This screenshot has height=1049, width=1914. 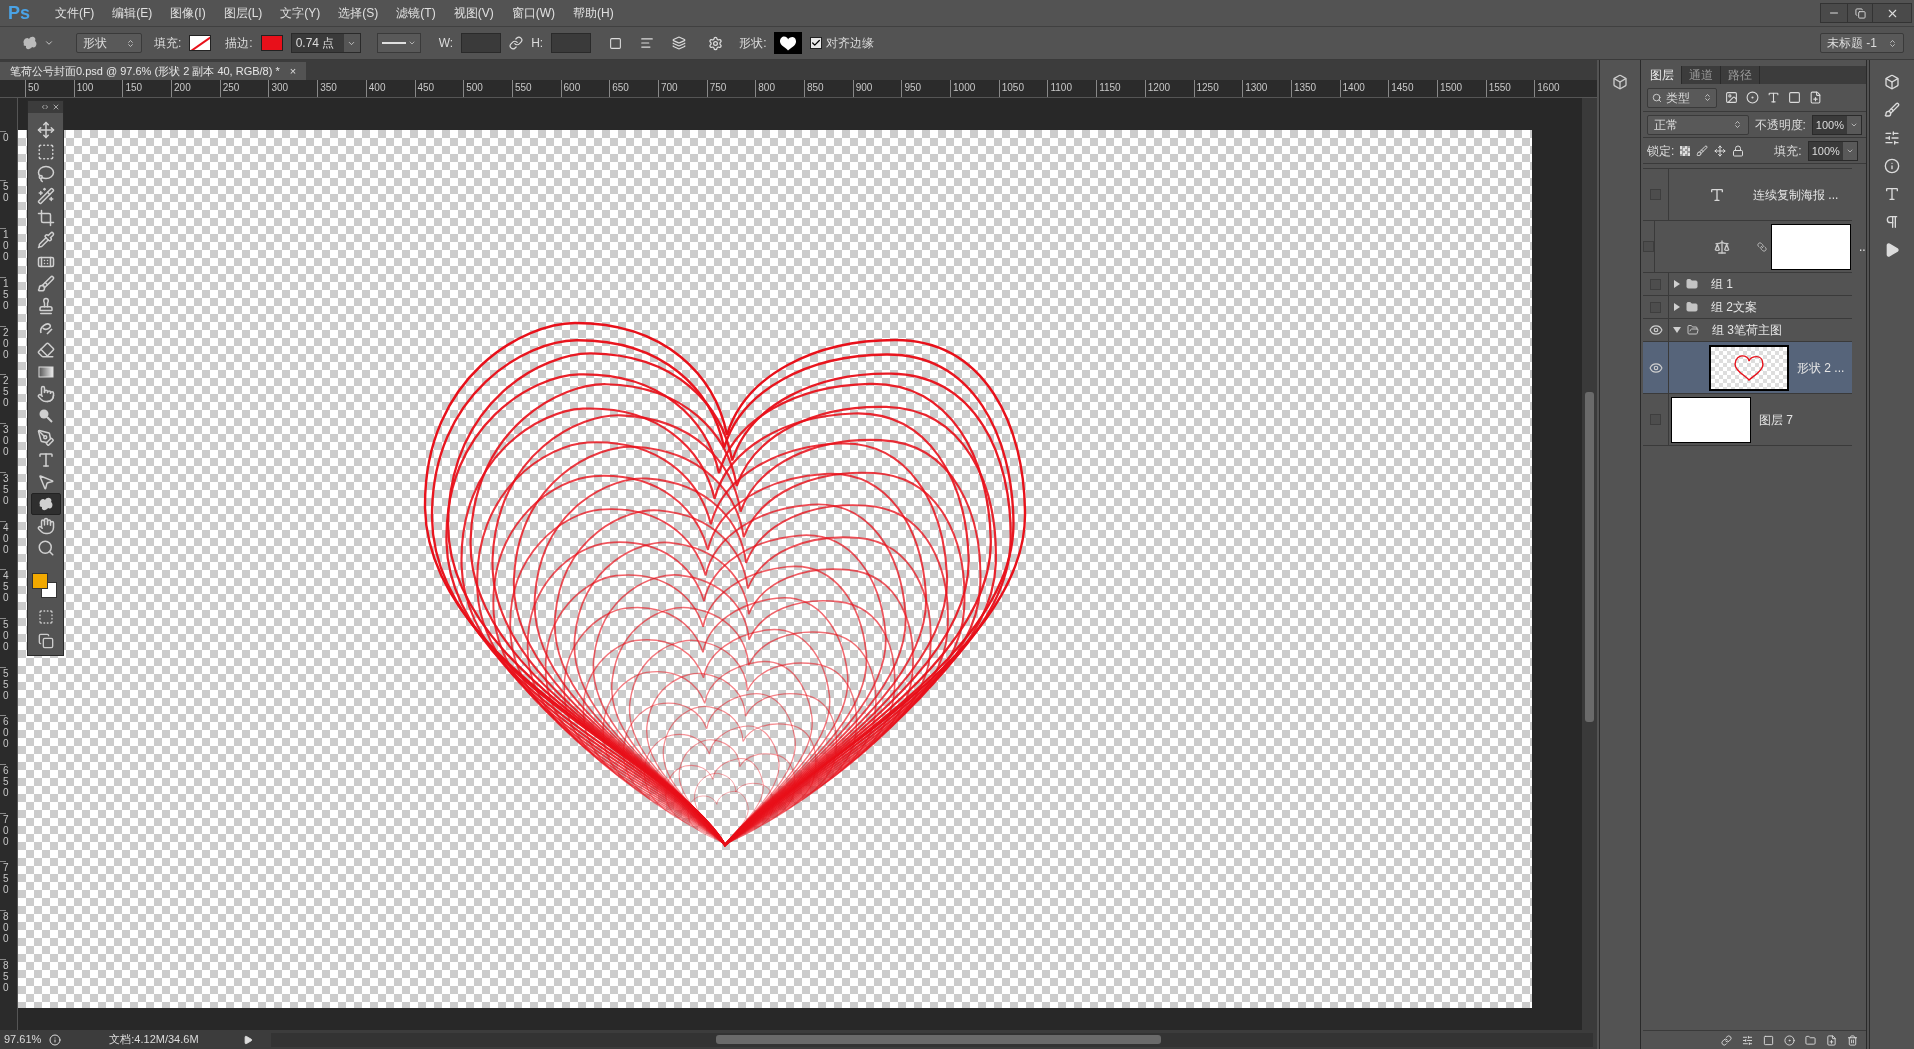 I want to click on stroke-style-select, so click(x=398, y=43).